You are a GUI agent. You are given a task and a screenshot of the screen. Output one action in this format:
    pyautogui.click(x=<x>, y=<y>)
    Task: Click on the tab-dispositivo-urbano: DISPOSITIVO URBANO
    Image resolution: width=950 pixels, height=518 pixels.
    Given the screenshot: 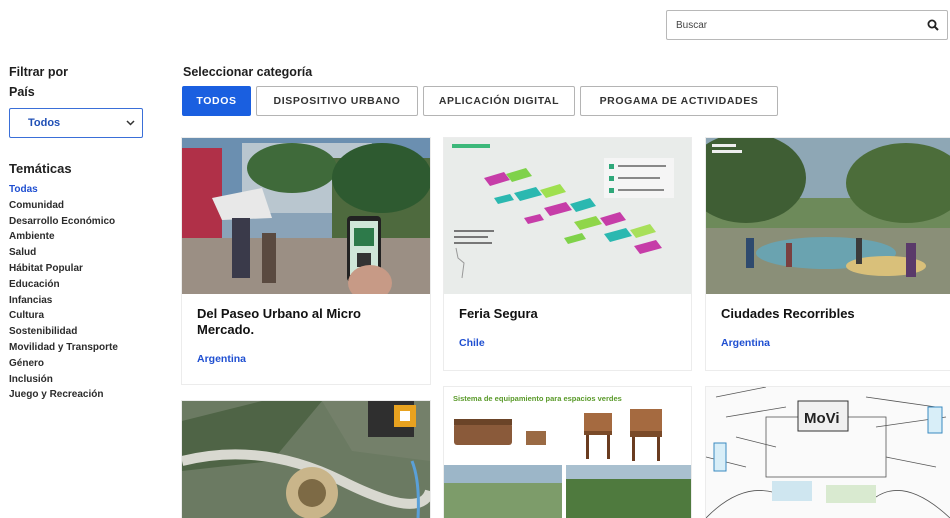 What is the action you would take?
    pyautogui.click(x=337, y=101)
    